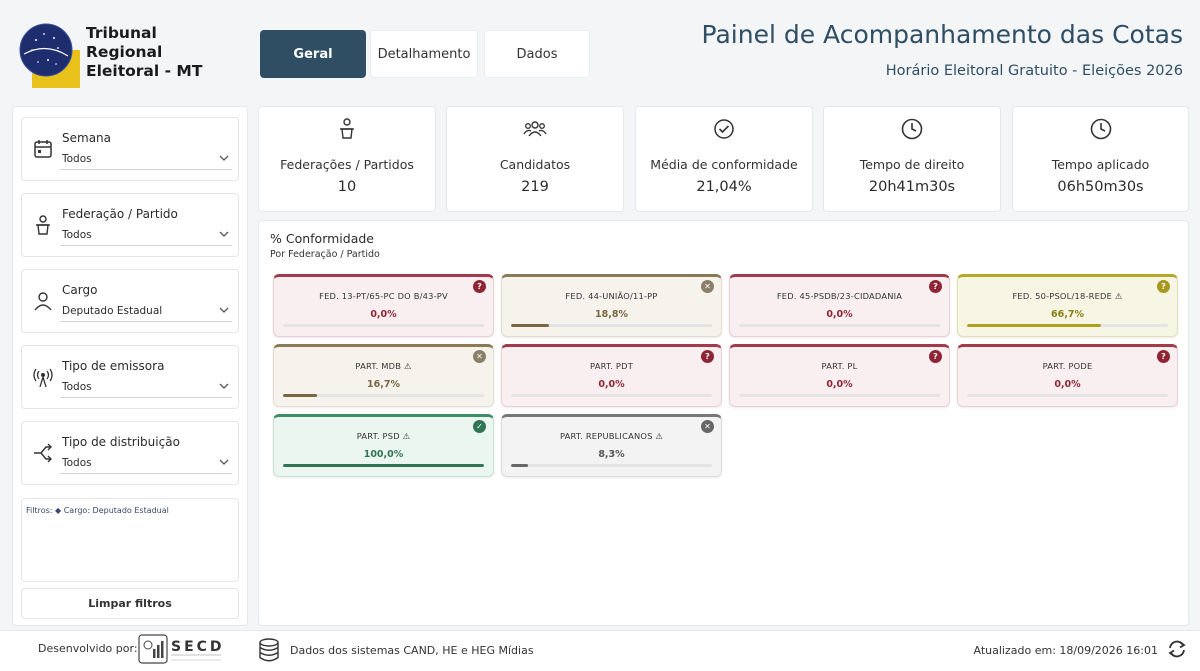 This screenshot has width=1200, height=671. Describe the element at coordinates (43, 301) in the screenshot. I see `person-icon` at that location.